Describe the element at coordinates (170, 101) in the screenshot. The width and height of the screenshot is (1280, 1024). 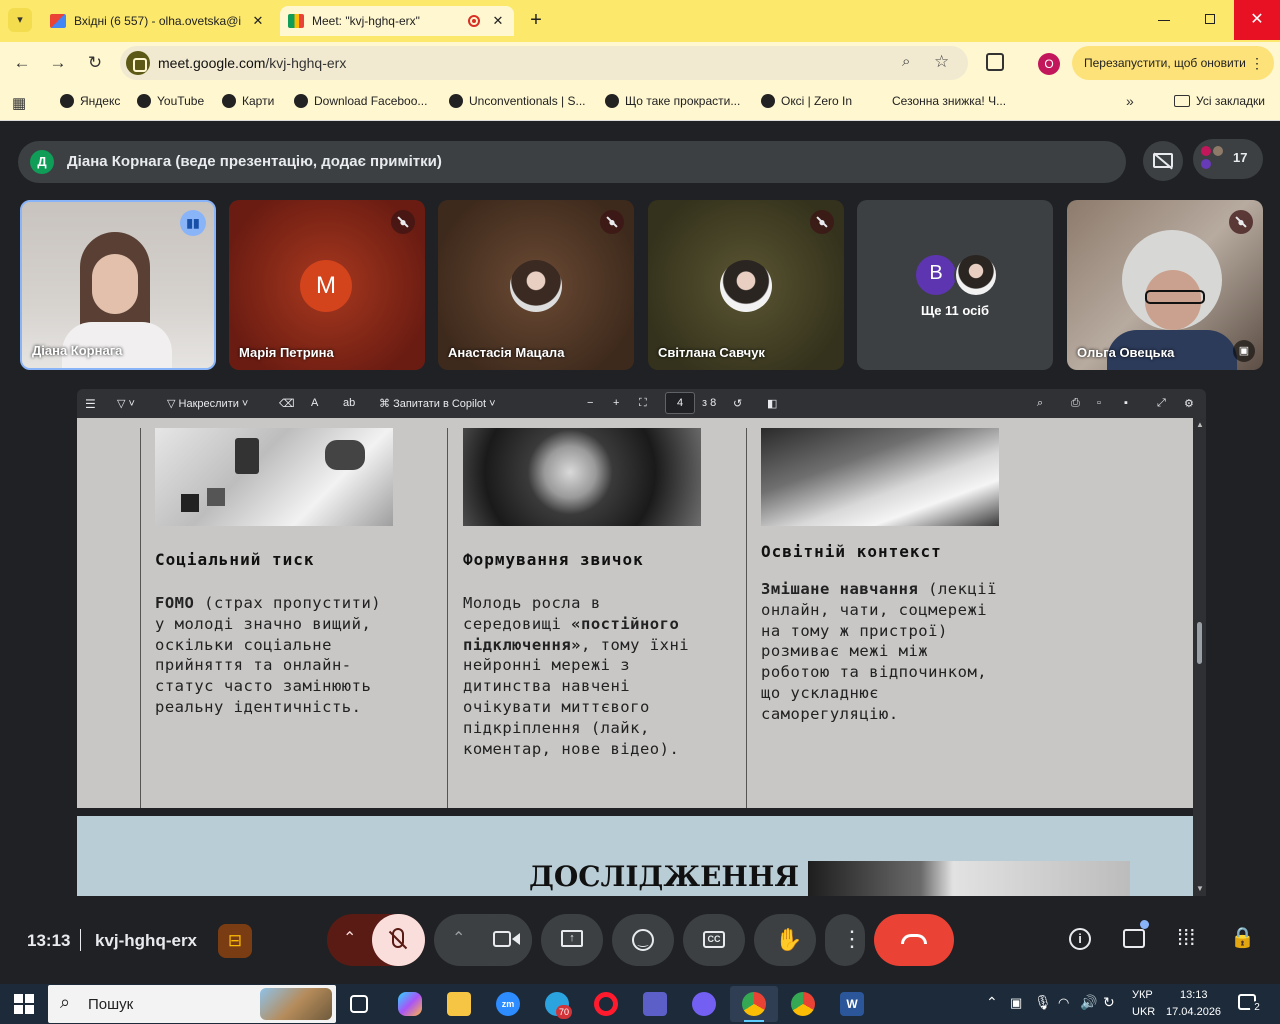
I see `bookmark-youtube: YouTube` at that location.